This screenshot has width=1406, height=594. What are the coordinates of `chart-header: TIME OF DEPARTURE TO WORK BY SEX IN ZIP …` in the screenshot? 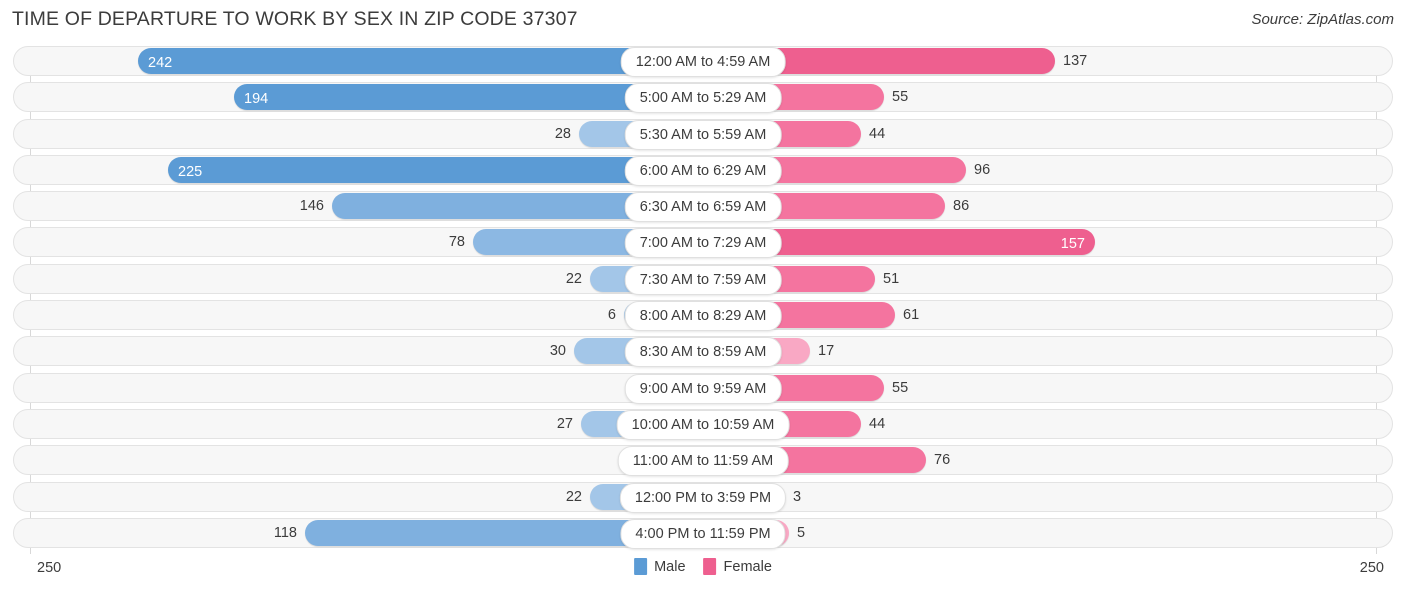 It's located at (703, 21).